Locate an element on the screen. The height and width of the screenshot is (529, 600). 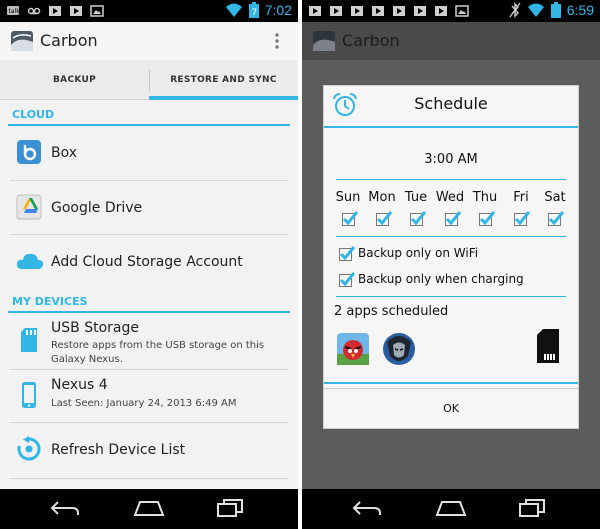
day-label-mon: Mon is located at coordinates (382, 197).